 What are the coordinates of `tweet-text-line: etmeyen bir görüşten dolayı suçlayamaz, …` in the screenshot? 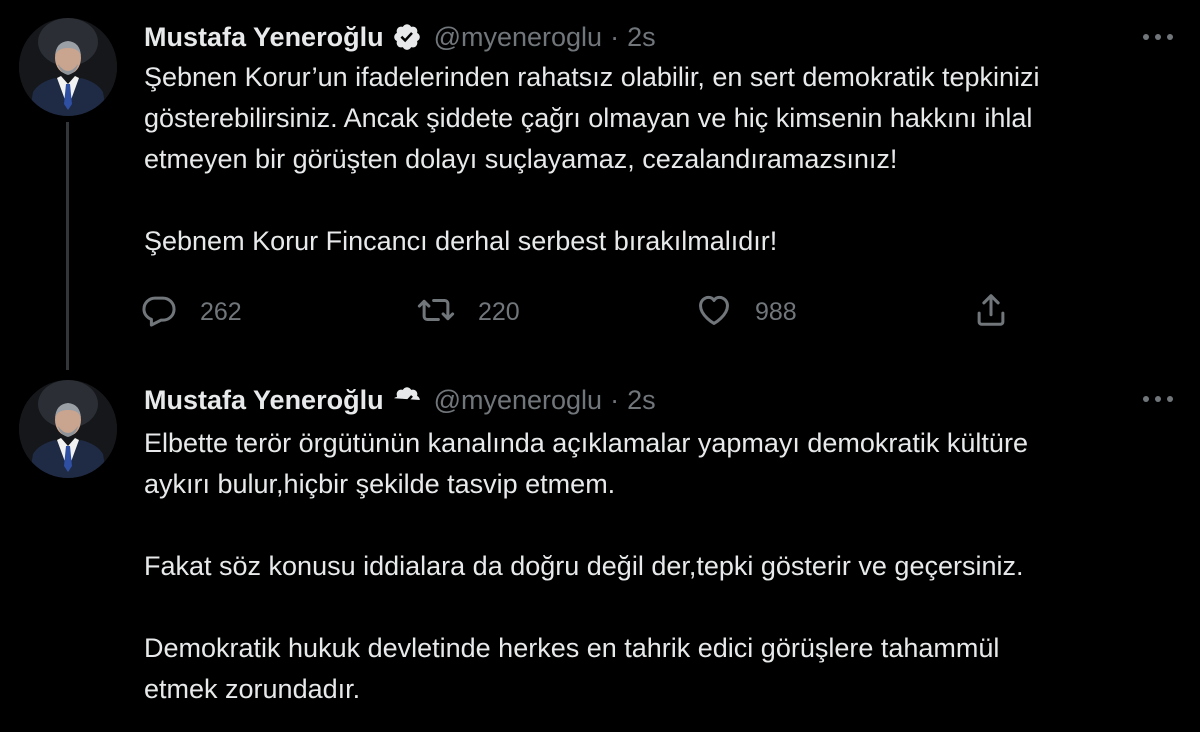 It's located at (521, 159).